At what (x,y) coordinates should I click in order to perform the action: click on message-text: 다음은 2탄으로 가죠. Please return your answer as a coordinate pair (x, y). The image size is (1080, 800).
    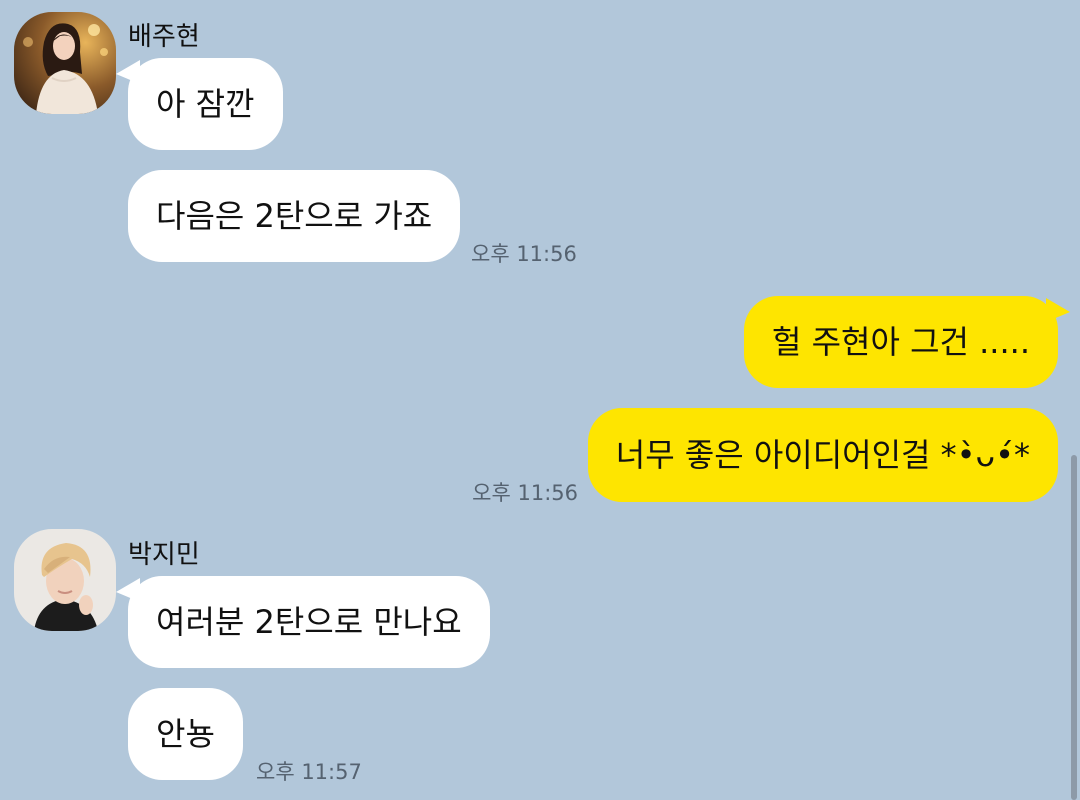
    Looking at the image, I should click on (294, 216).